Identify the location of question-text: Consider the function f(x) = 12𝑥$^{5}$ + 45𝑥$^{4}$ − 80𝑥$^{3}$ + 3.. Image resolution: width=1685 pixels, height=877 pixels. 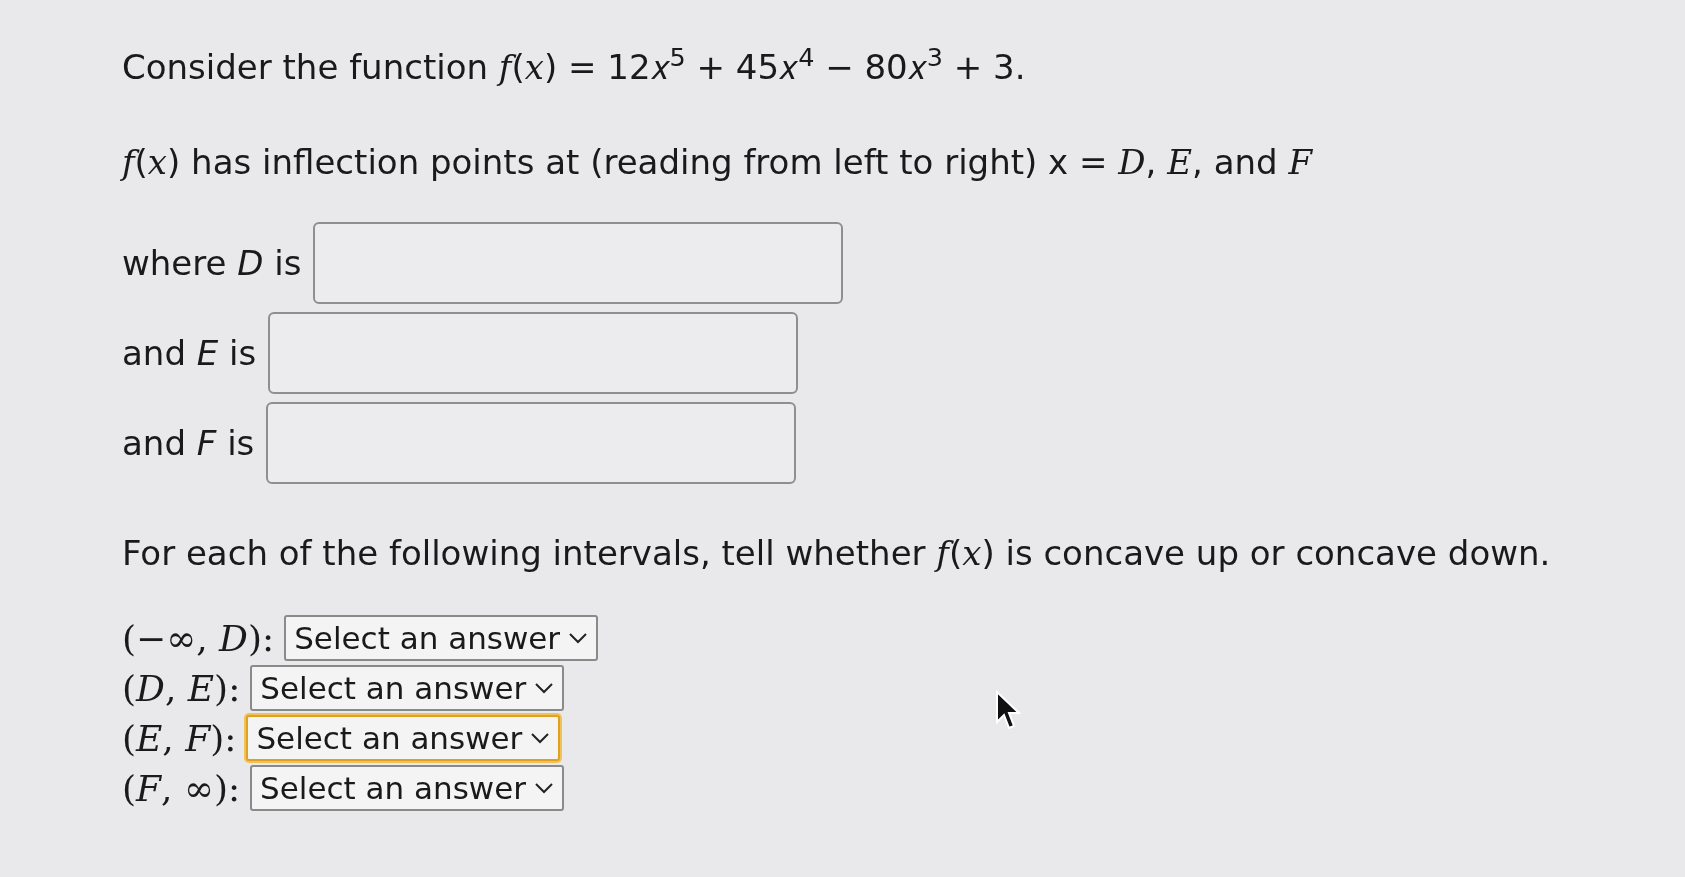
(574, 65).